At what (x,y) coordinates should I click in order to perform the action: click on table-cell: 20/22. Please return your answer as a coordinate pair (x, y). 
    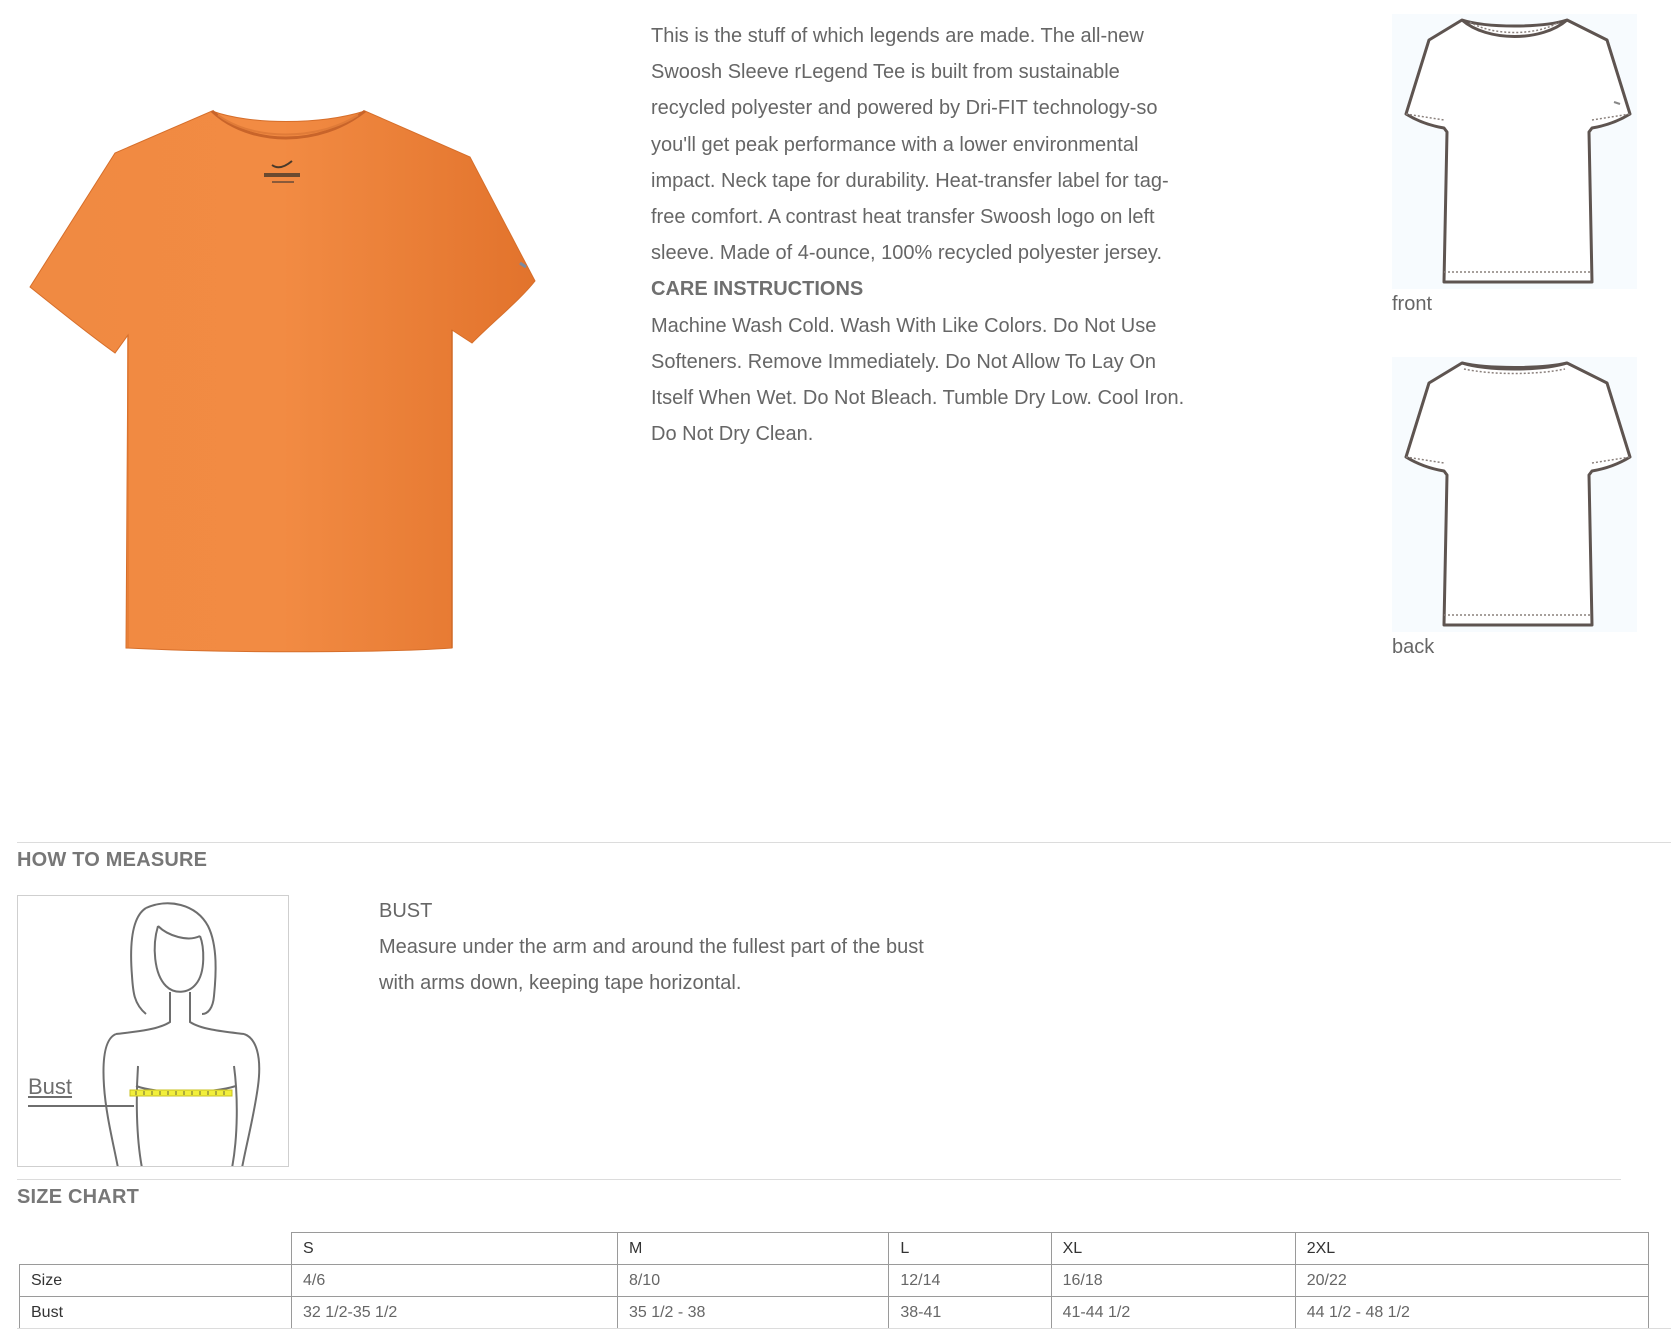
    Looking at the image, I should click on (1472, 1280).